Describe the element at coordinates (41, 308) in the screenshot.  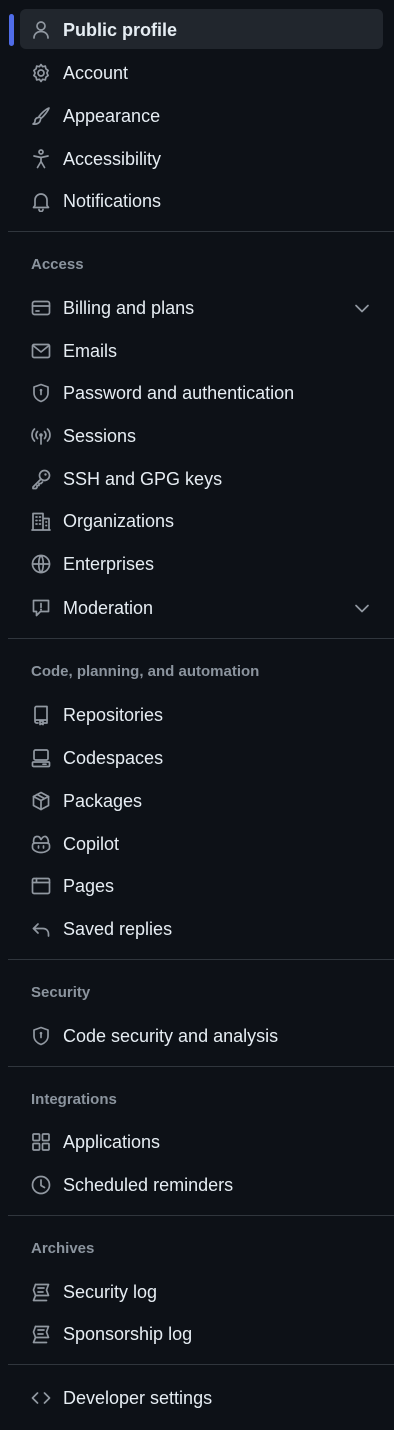
I see `credit-card-icon` at that location.